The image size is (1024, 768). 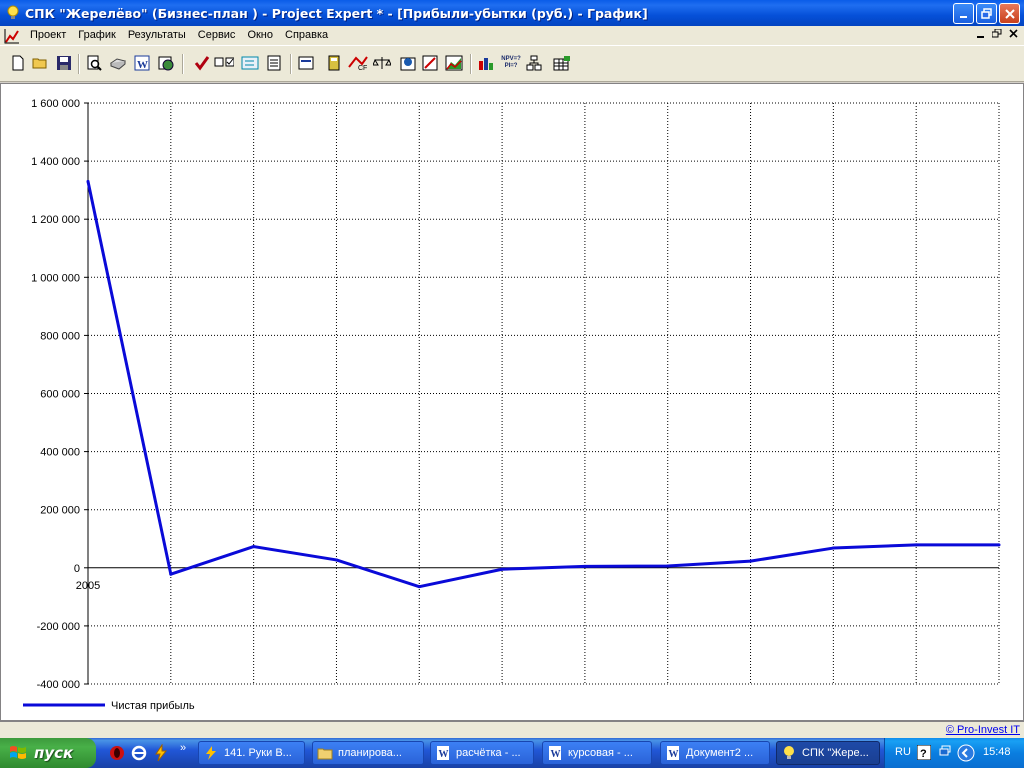 I want to click on word-icon: W, so click(x=142, y=63).